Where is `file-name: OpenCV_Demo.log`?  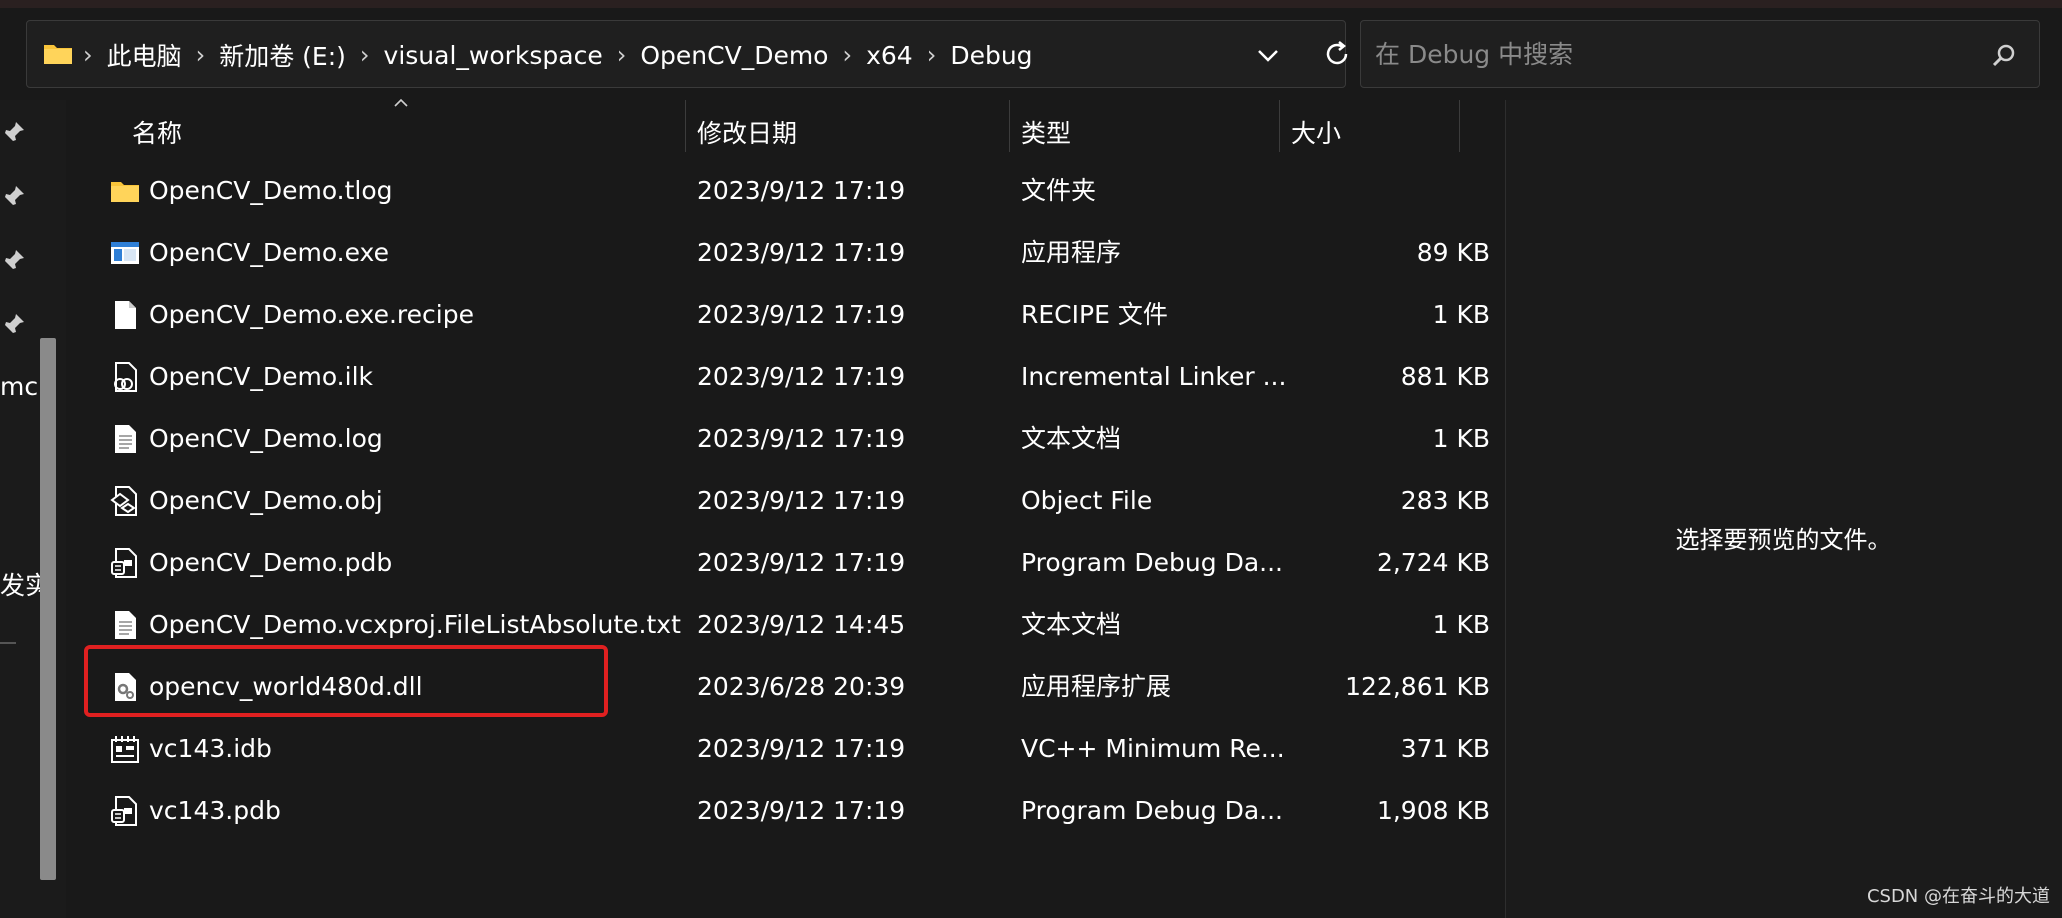
file-name: OpenCV_Demo.log is located at coordinates (266, 439).